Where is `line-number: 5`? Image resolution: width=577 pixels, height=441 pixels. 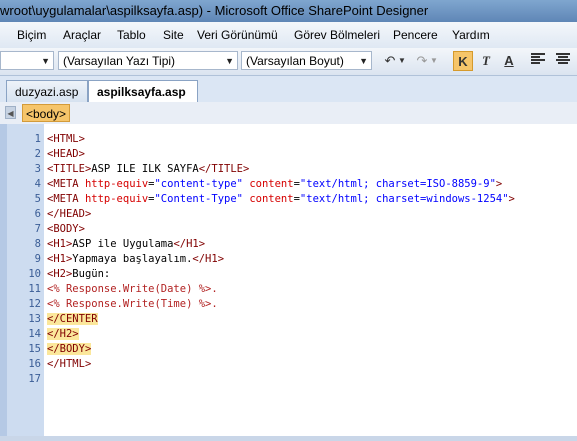 line-number: 5 is located at coordinates (37, 199).